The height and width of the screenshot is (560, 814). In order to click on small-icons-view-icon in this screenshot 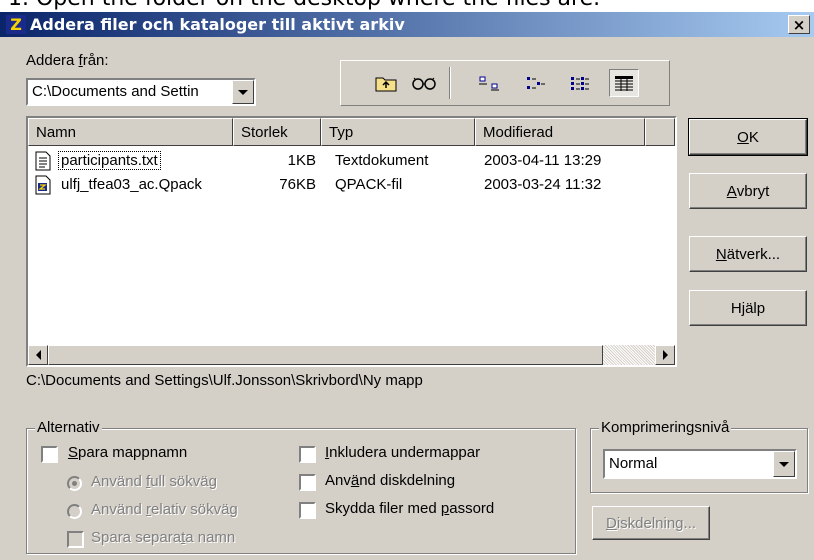, I will do `click(536, 83)`.